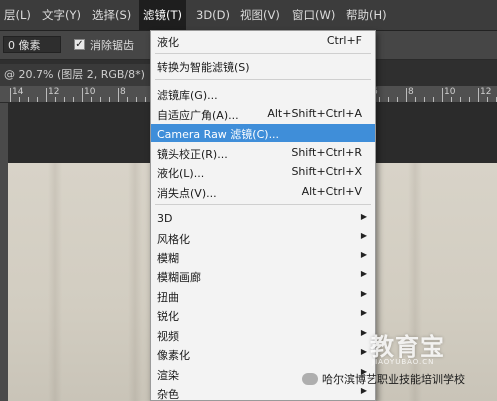 Image resolution: width=497 pixels, height=401 pixels. I want to click on vertical-ruler, so click(4, 252).